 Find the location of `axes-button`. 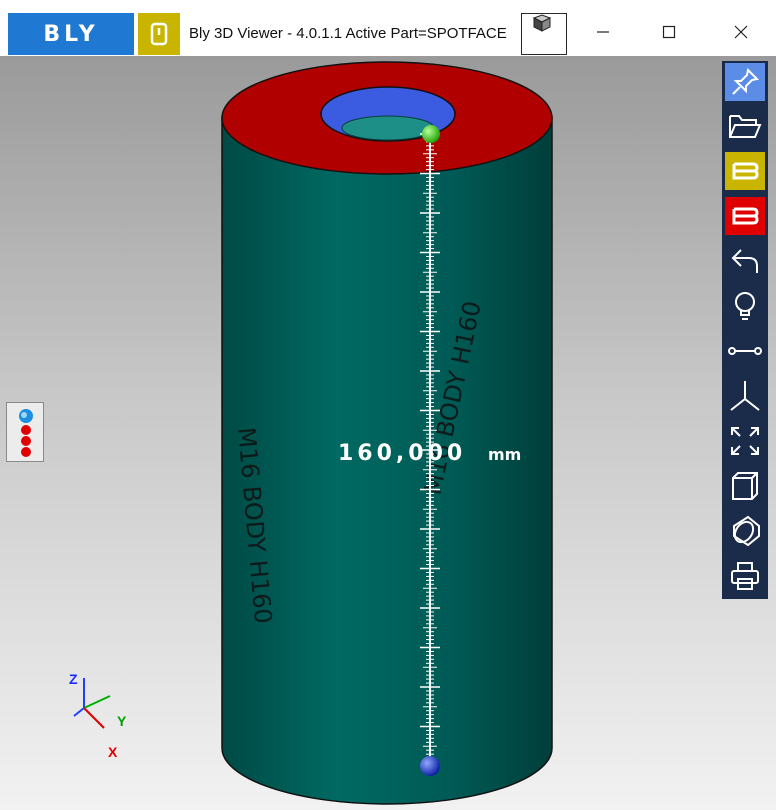

axes-button is located at coordinates (745, 396).